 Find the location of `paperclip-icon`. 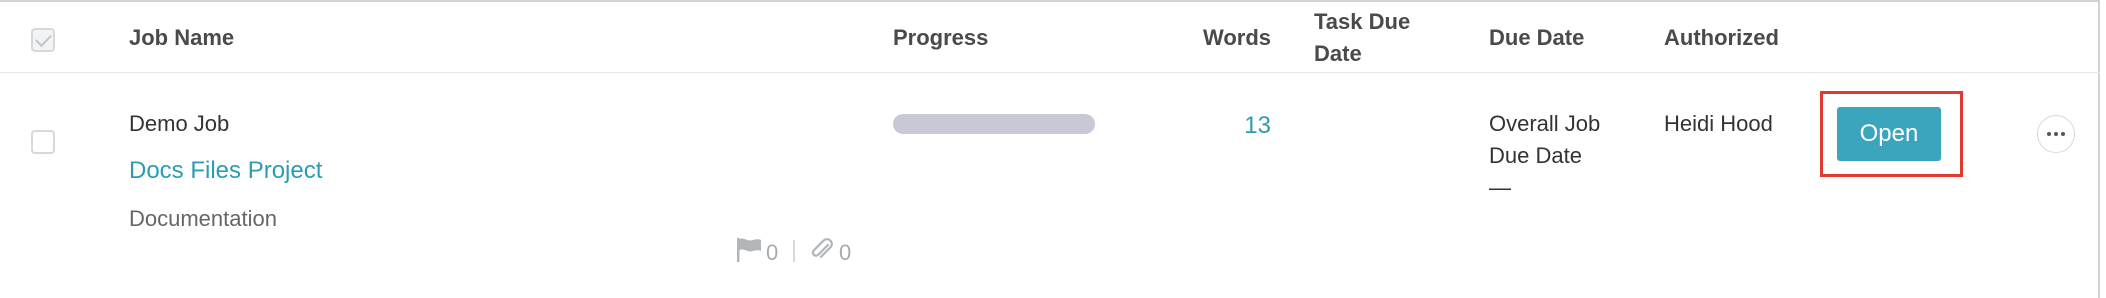

paperclip-icon is located at coordinates (822, 248).